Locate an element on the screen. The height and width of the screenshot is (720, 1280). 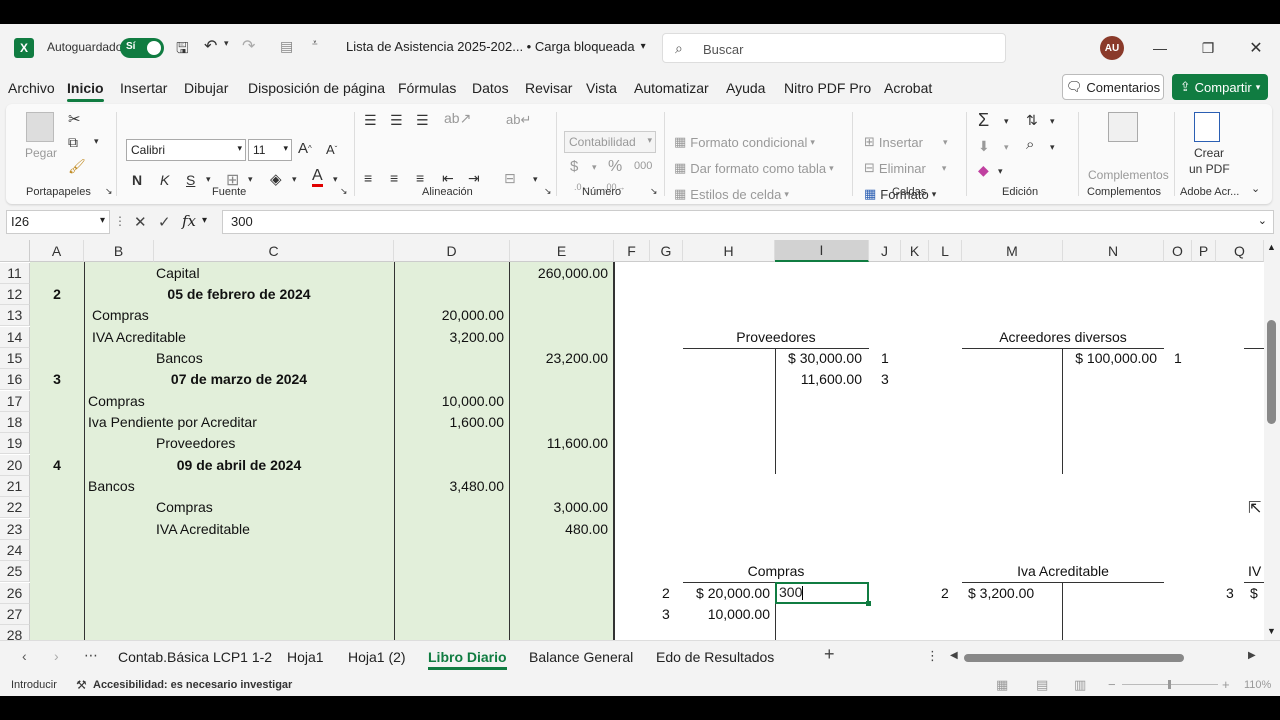
number-format-select: Contabilidad ▾ is located at coordinates (610, 142).